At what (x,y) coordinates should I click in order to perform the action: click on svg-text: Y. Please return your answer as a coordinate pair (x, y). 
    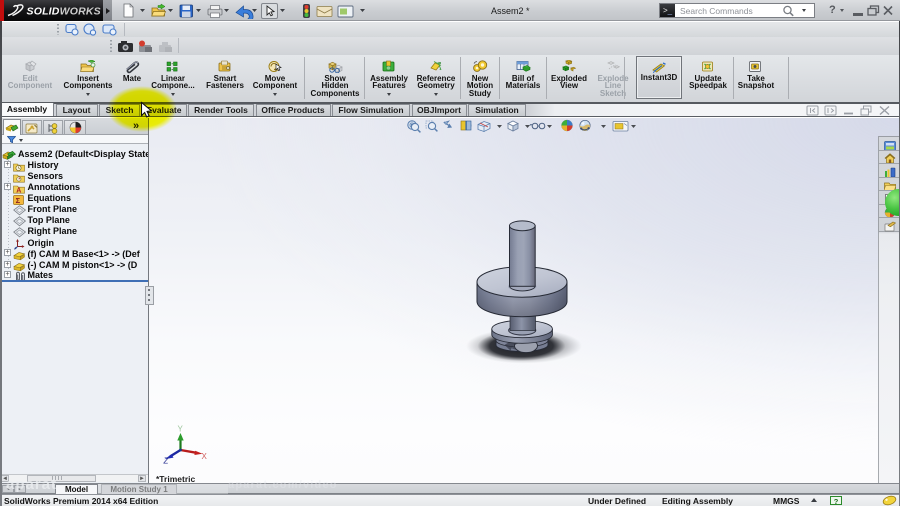
    Looking at the image, I should click on (181, 429).